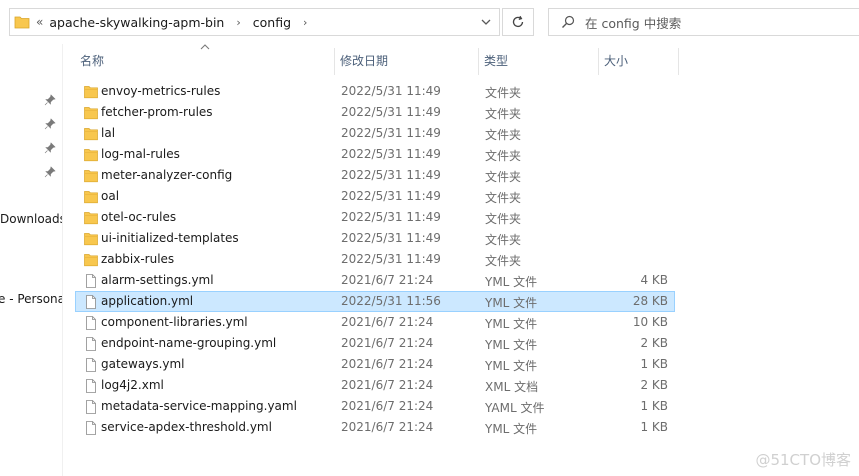 This screenshot has height=476, width=859. What do you see at coordinates (639, 61) in the screenshot?
I see `column-header-size: 大小` at bounding box center [639, 61].